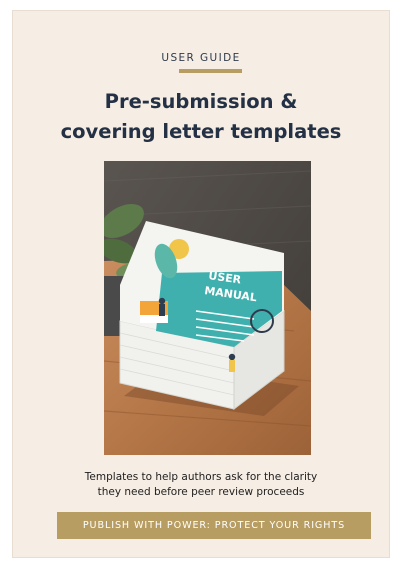 This screenshot has width=403, height=569. Describe the element at coordinates (201, 101) in the screenshot. I see `page-title-line-1: Pre-submission &` at that location.